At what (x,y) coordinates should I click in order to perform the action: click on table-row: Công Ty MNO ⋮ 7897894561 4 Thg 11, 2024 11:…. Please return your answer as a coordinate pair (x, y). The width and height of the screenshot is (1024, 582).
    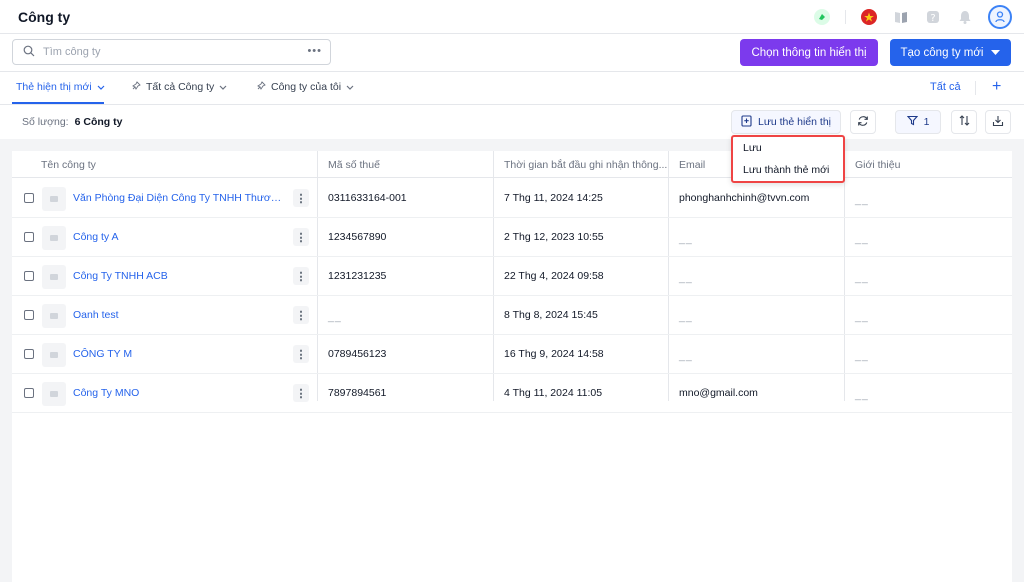
    Looking at the image, I should click on (512, 393).